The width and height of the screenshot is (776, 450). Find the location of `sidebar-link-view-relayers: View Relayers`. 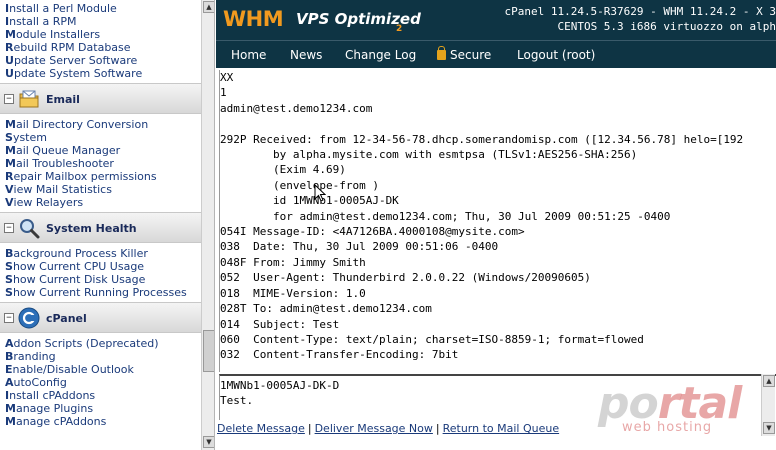

sidebar-link-view-relayers: View Relayers is located at coordinates (107, 202).